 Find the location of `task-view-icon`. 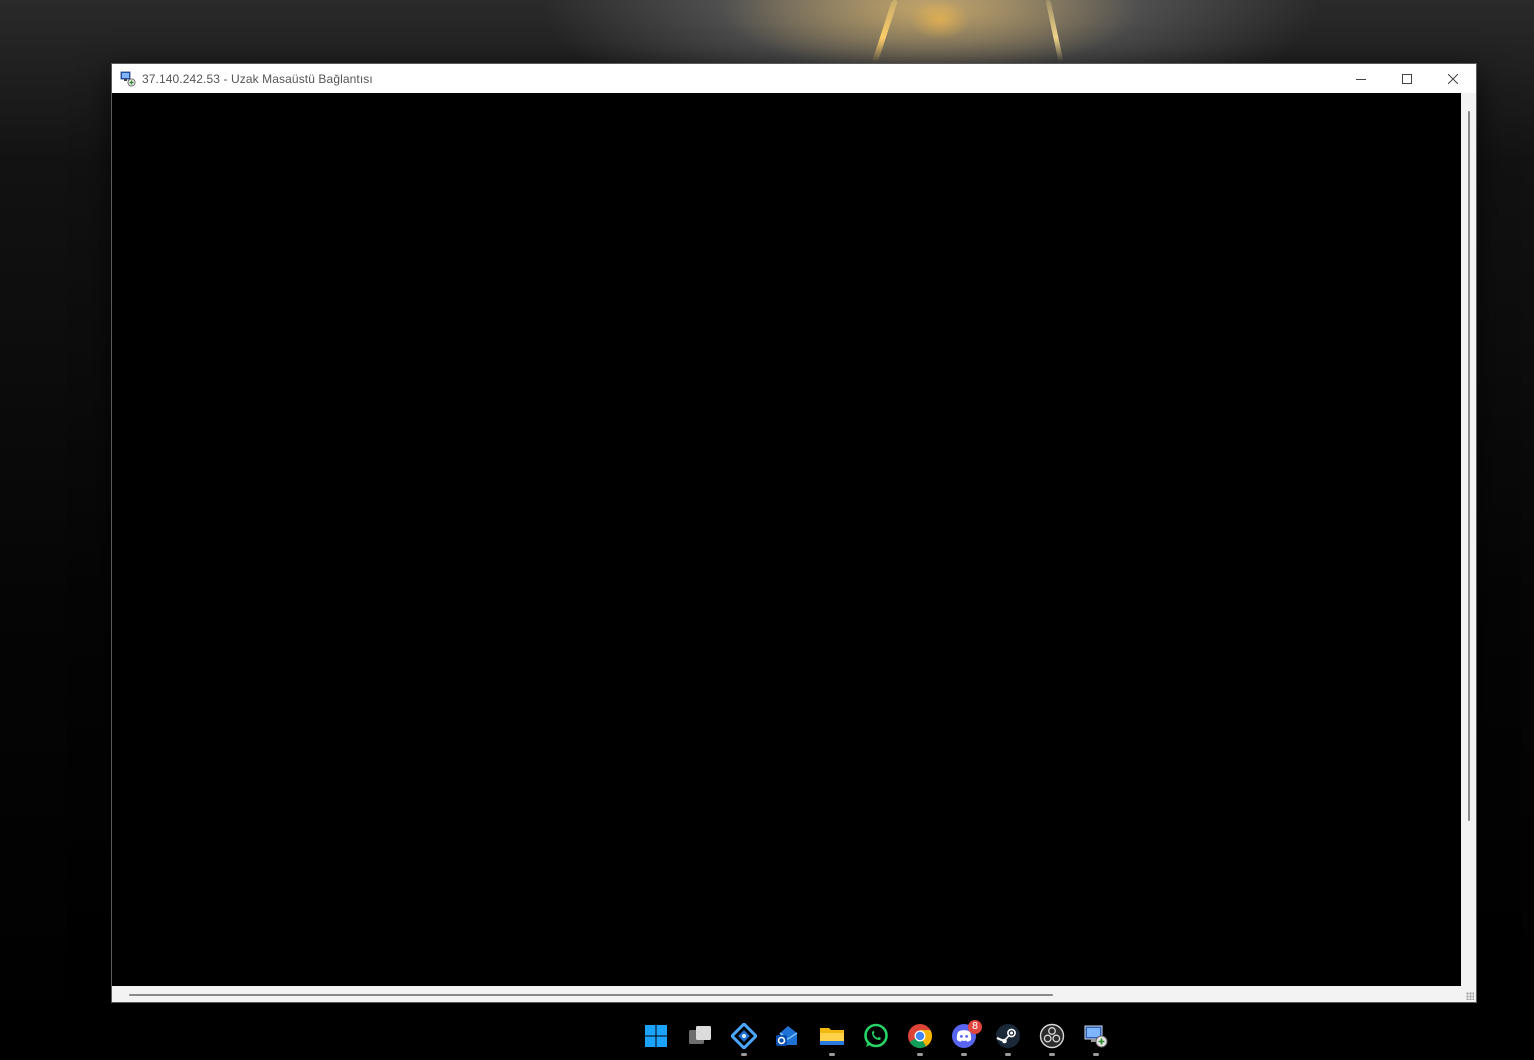

task-view-icon is located at coordinates (700, 1035).